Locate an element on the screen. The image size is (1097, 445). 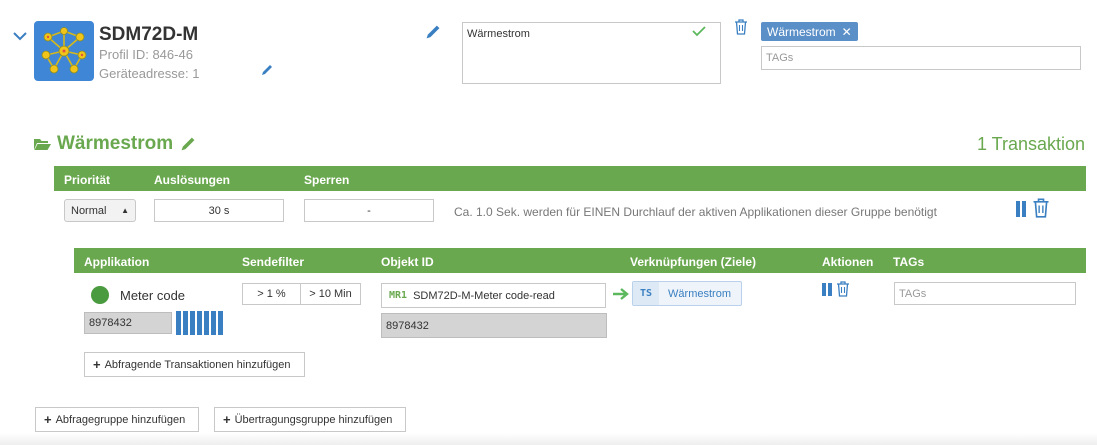
device-name: SDM72D-M is located at coordinates (149, 34).